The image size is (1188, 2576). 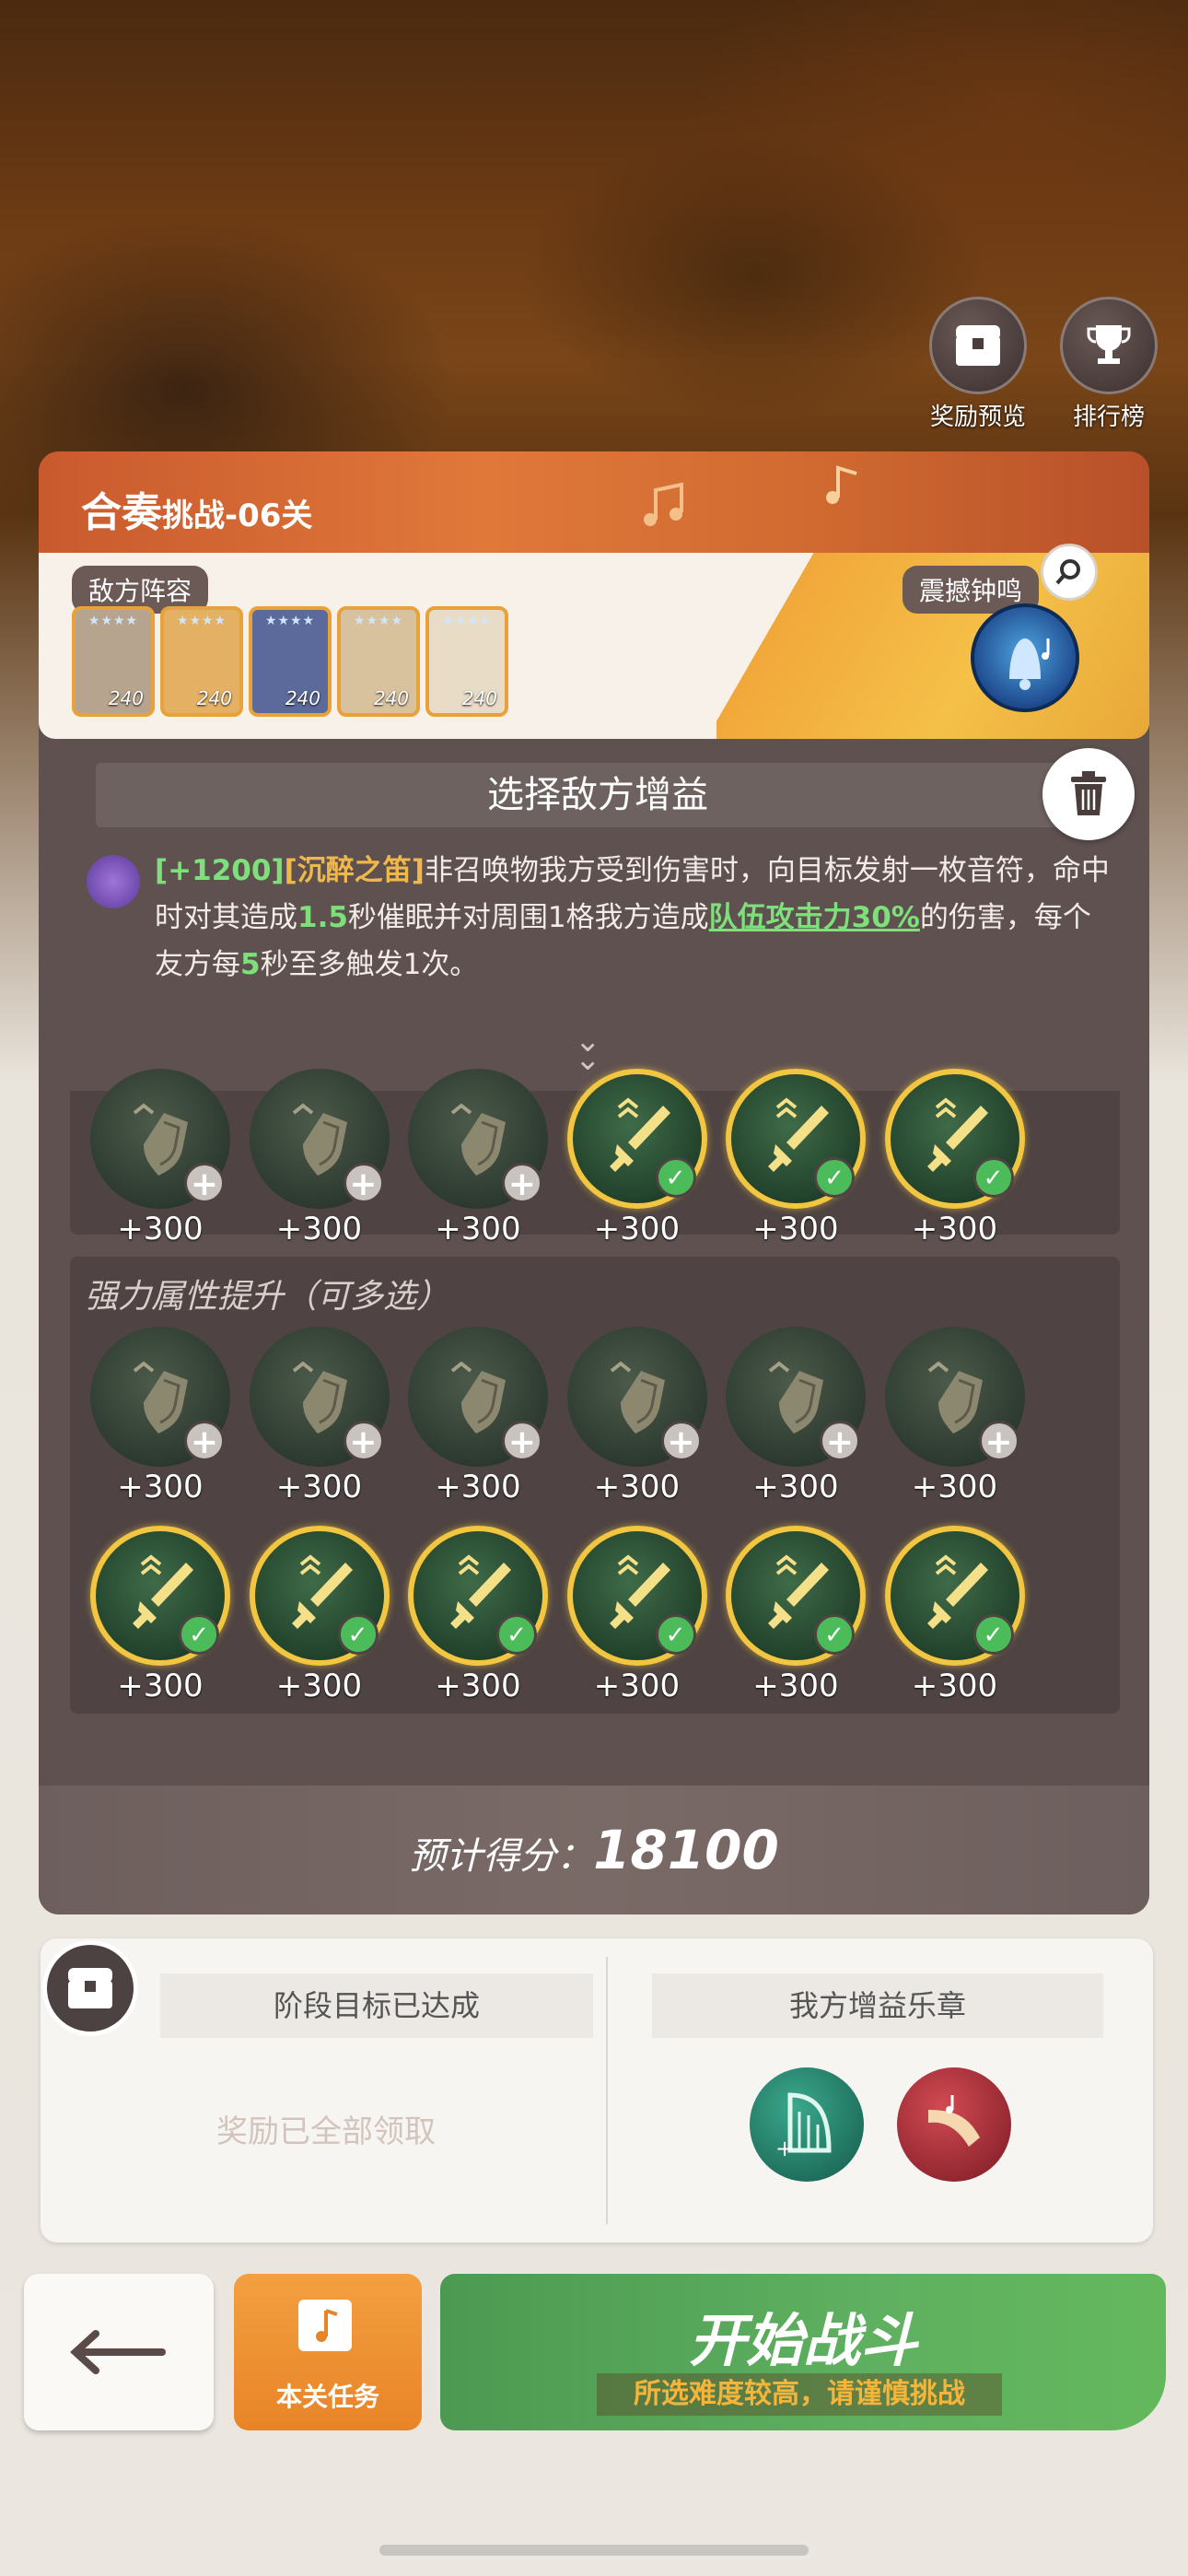 I want to click on reward-preview-label: 奖励预览, so click(x=977, y=417).